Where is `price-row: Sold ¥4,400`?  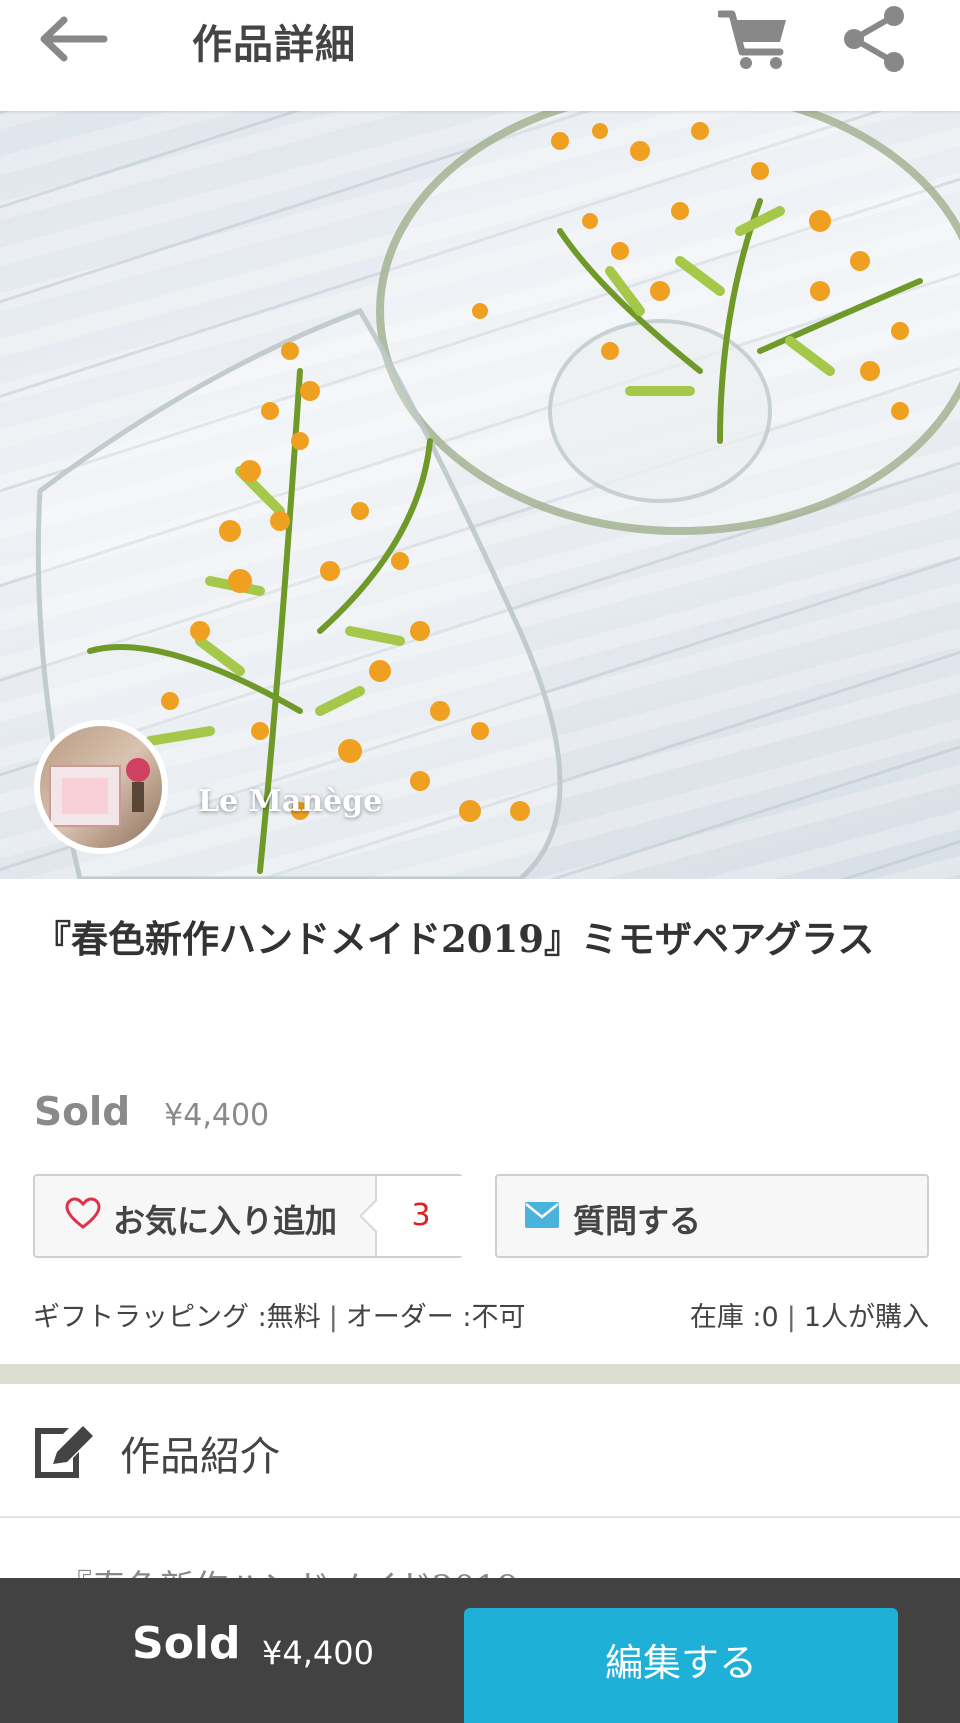 price-row: Sold ¥4,400 is located at coordinates (151, 1112).